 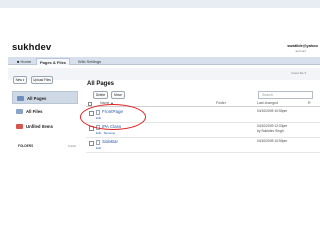 I want to click on nav-wiki-settings: Wiki Settings, so click(x=89, y=61).